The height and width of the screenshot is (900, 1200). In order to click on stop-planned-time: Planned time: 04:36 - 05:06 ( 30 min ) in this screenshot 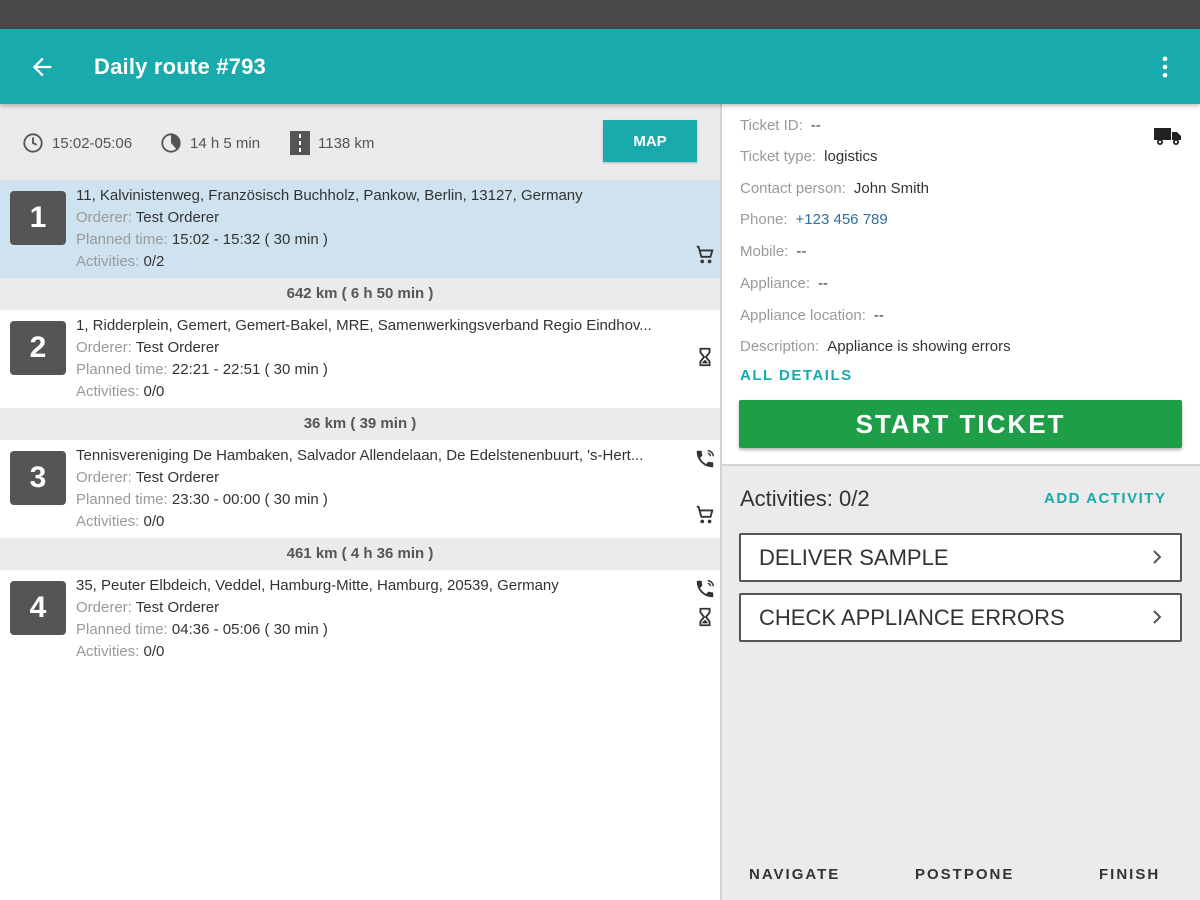, I will do `click(202, 629)`.